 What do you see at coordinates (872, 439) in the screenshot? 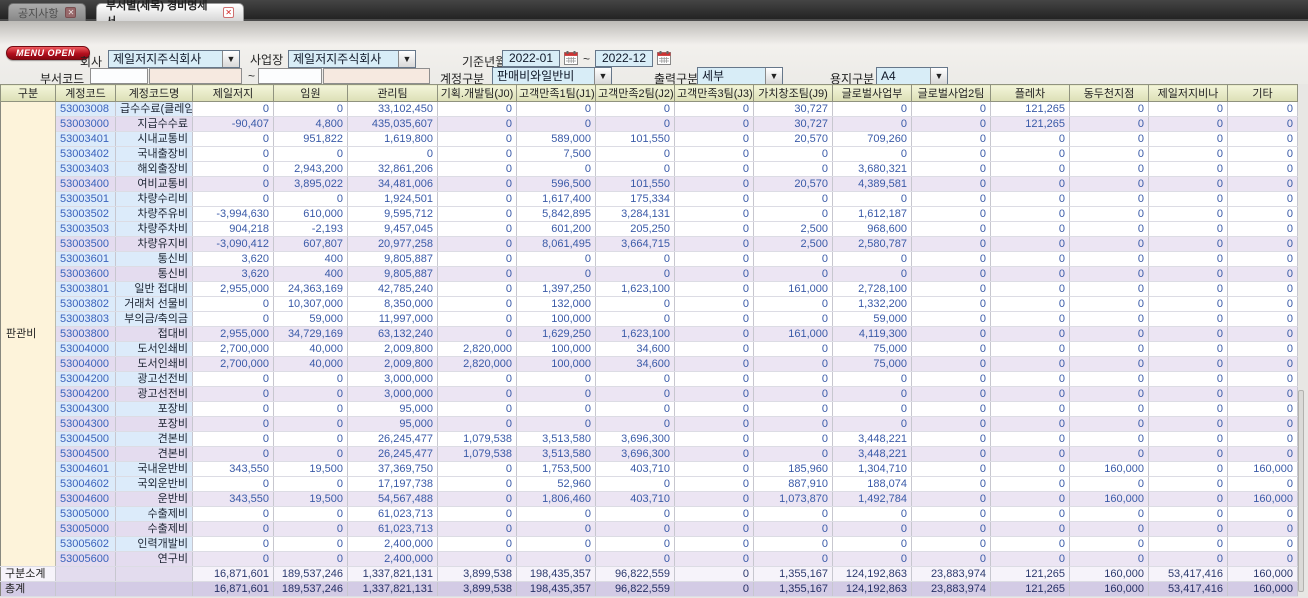
I see `cell-value: 3,448,221` at bounding box center [872, 439].